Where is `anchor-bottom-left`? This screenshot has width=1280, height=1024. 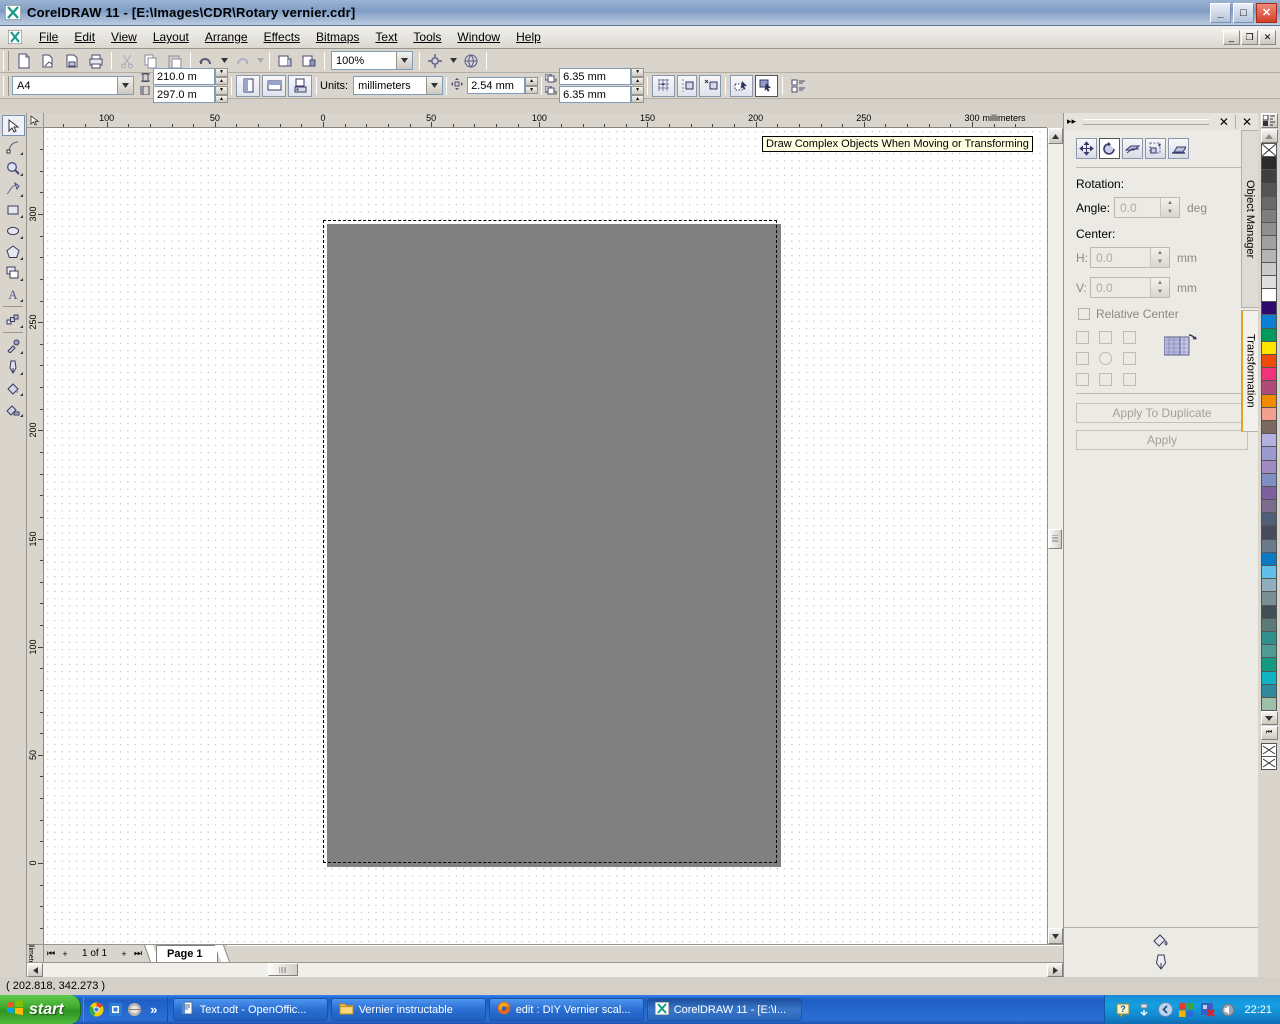 anchor-bottom-left is located at coordinates (1082, 379).